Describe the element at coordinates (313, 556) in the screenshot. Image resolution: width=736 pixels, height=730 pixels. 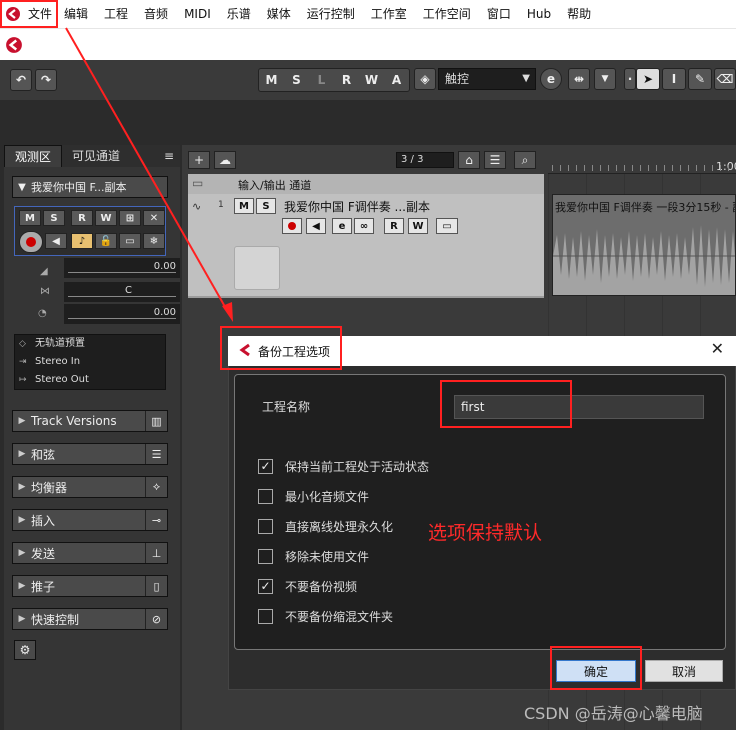
I see `option-remove-unused: 移除未使用文件` at that location.